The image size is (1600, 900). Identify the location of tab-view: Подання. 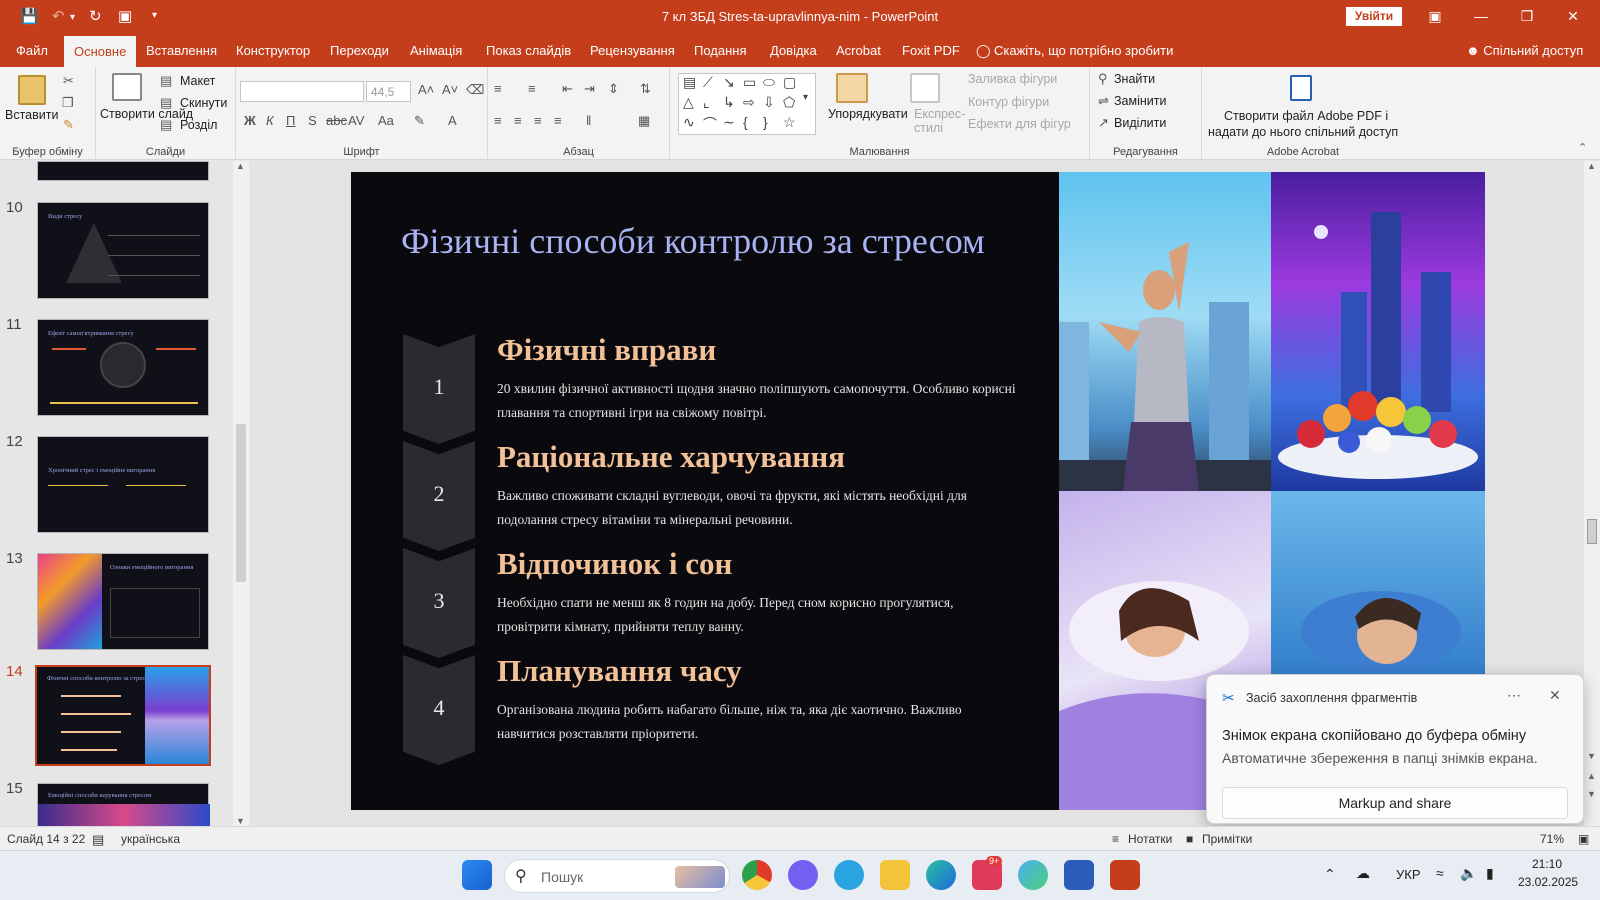
(720, 50).